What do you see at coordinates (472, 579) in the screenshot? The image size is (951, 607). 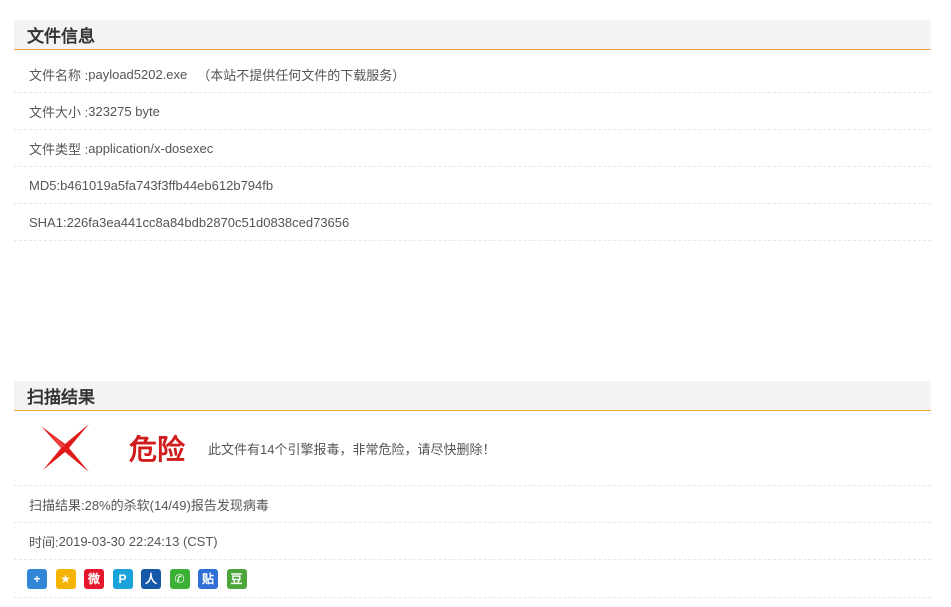 I see `share-bar: + ★ 微 P 人 ✆ 贴豆` at bounding box center [472, 579].